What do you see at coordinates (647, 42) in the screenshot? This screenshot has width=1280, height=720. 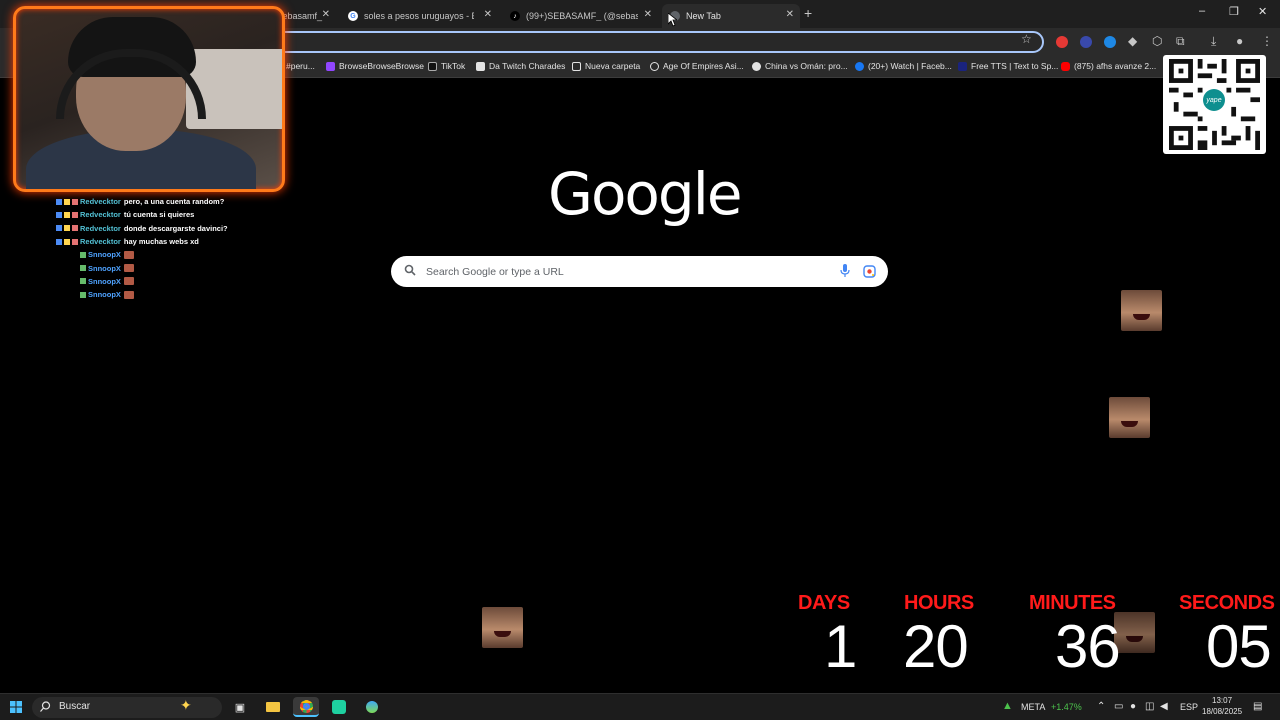 I see `address-bar` at bounding box center [647, 42].